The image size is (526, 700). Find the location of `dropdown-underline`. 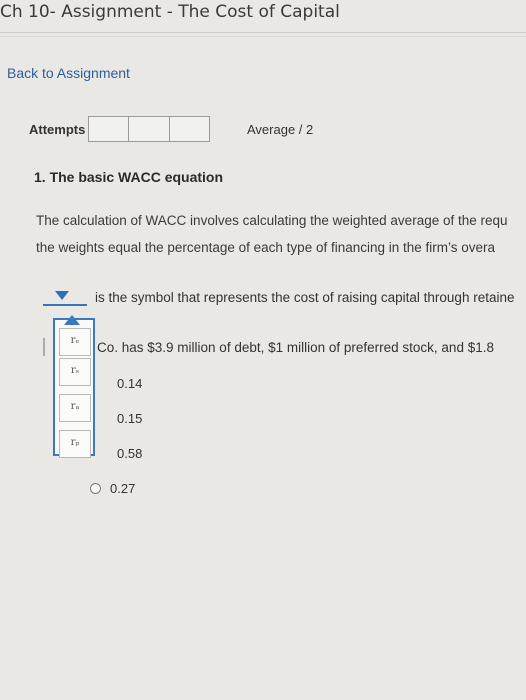

dropdown-underline is located at coordinates (65, 305).